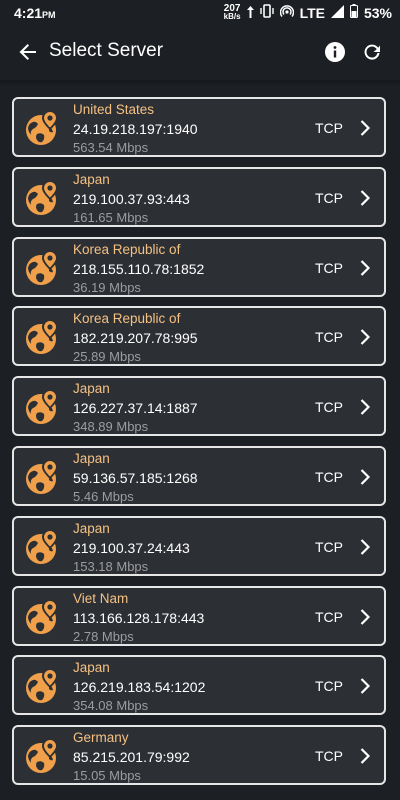 This screenshot has width=400, height=800. What do you see at coordinates (111, 427) in the screenshot?
I see `server-speed: 348.89 Mbps` at bounding box center [111, 427].